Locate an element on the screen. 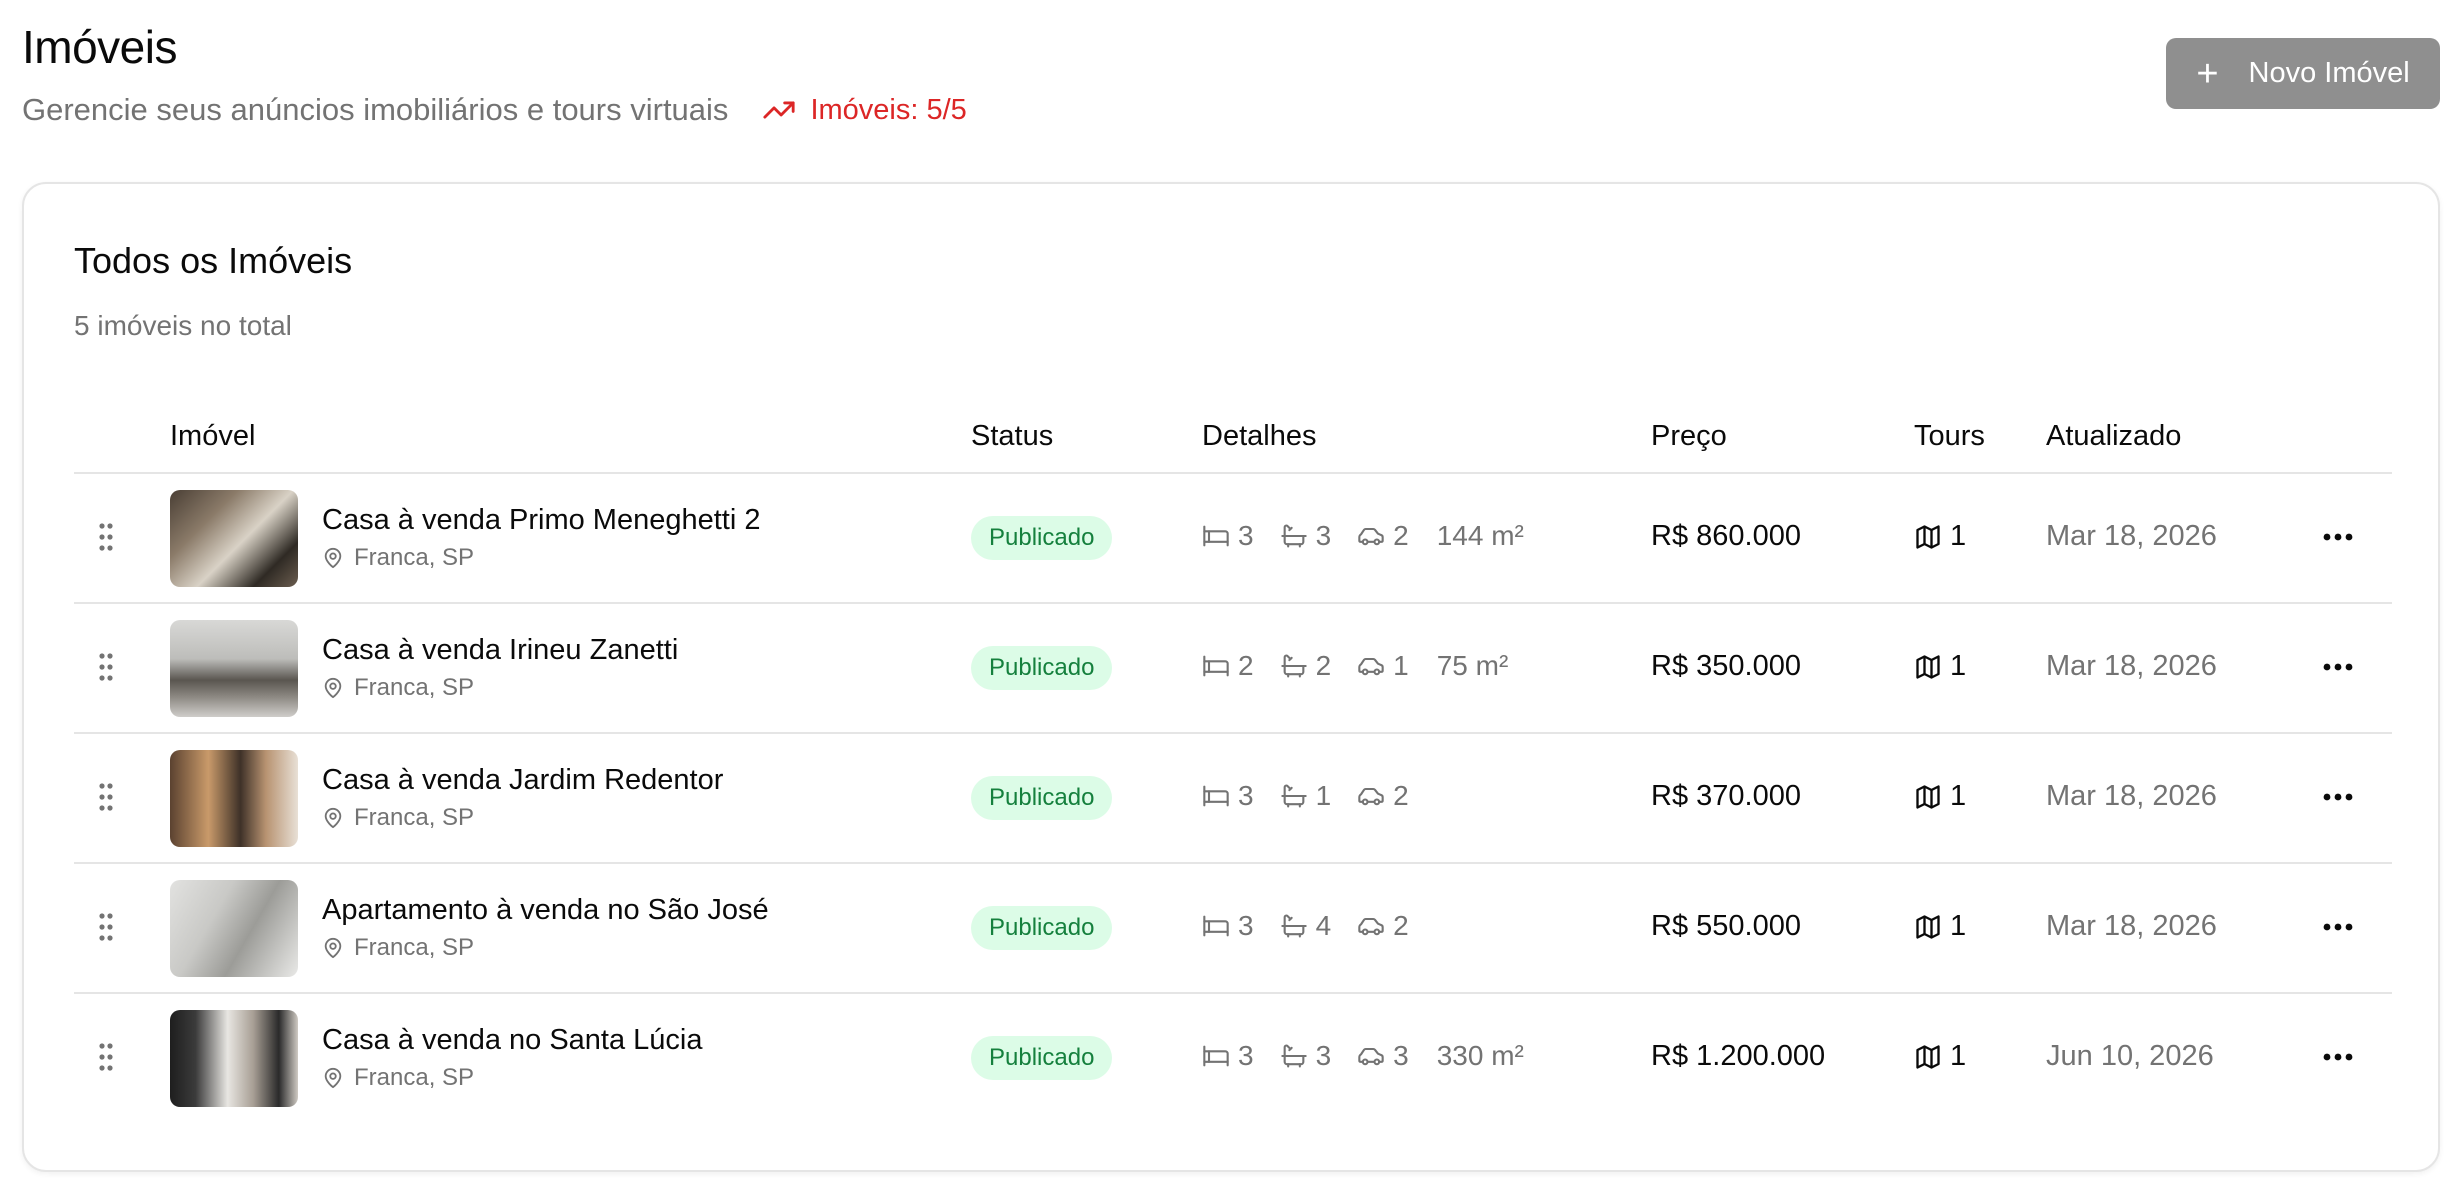  property-details: 3 3 3 330 m² is located at coordinates (1363, 1056).